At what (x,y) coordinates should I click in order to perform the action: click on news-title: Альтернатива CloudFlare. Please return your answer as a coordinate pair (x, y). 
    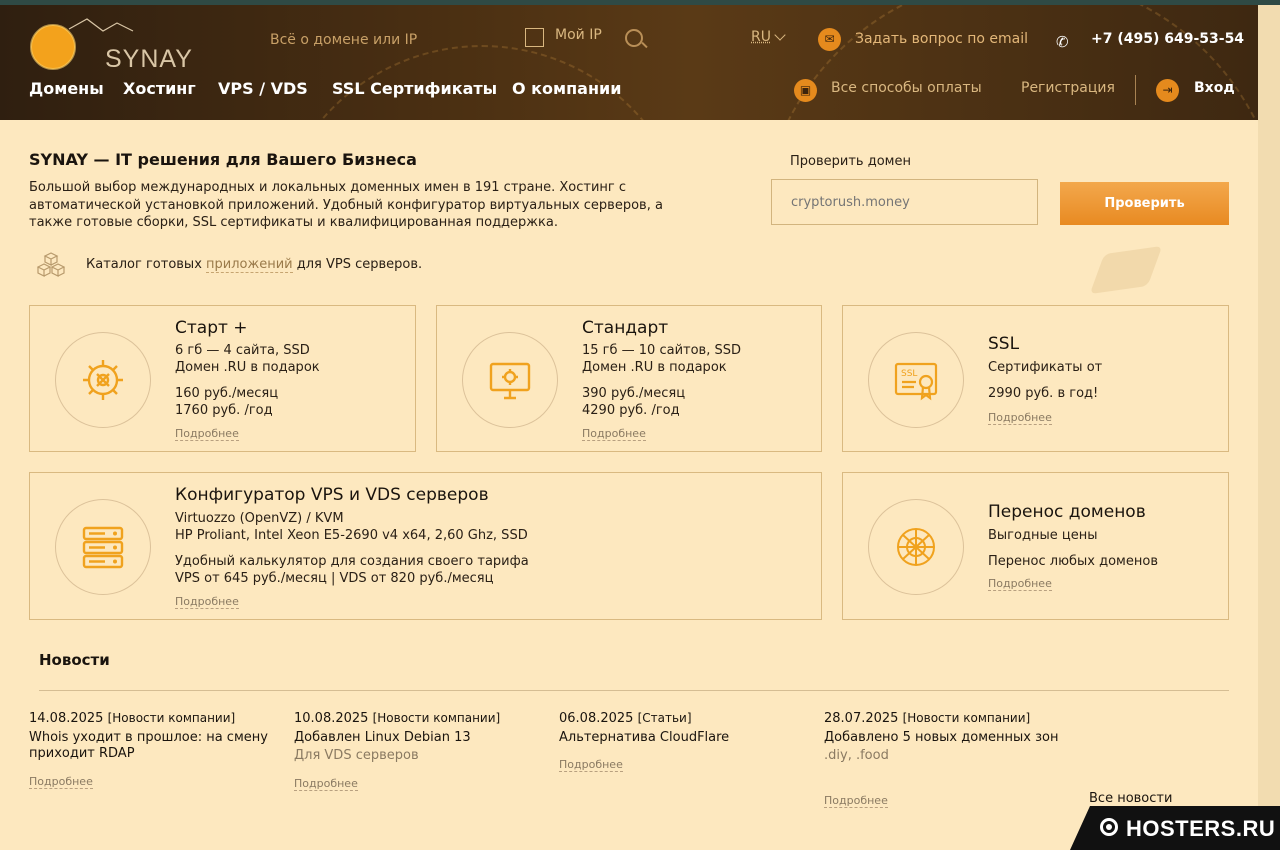
    Looking at the image, I should click on (681, 738).